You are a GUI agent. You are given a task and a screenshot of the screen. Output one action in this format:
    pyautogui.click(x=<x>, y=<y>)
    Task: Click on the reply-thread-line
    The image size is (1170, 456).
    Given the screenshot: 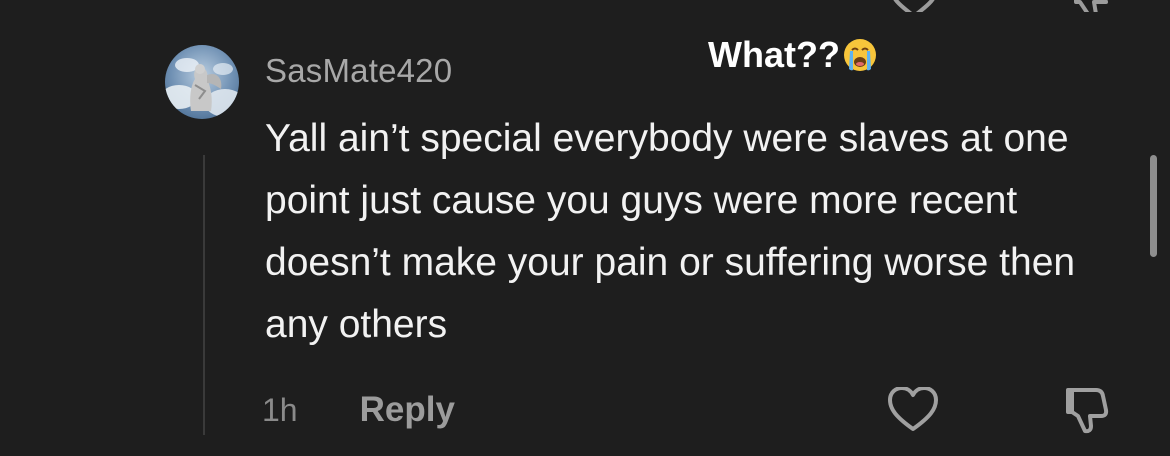 What is the action you would take?
    pyautogui.click(x=204, y=295)
    